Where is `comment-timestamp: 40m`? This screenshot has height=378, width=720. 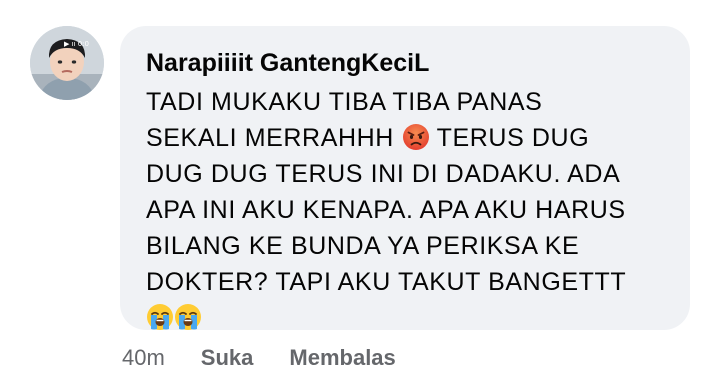 comment-timestamp: 40m is located at coordinates (143, 358).